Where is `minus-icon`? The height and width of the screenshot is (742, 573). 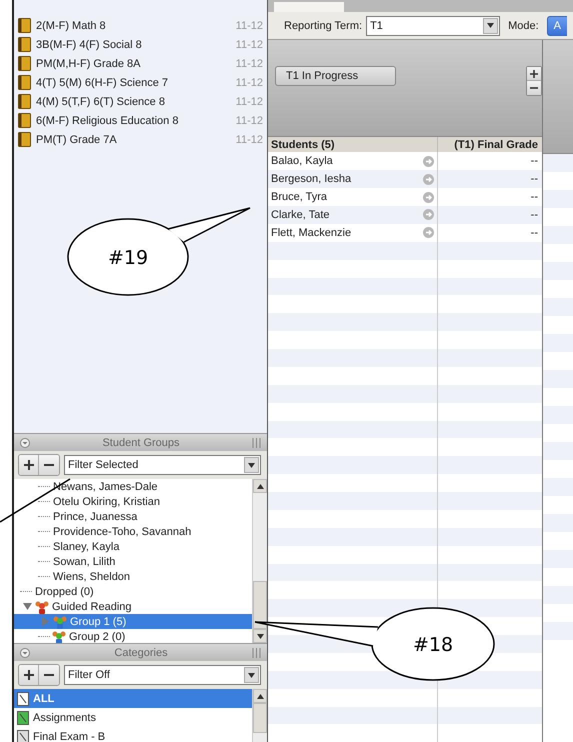 minus-icon is located at coordinates (534, 88).